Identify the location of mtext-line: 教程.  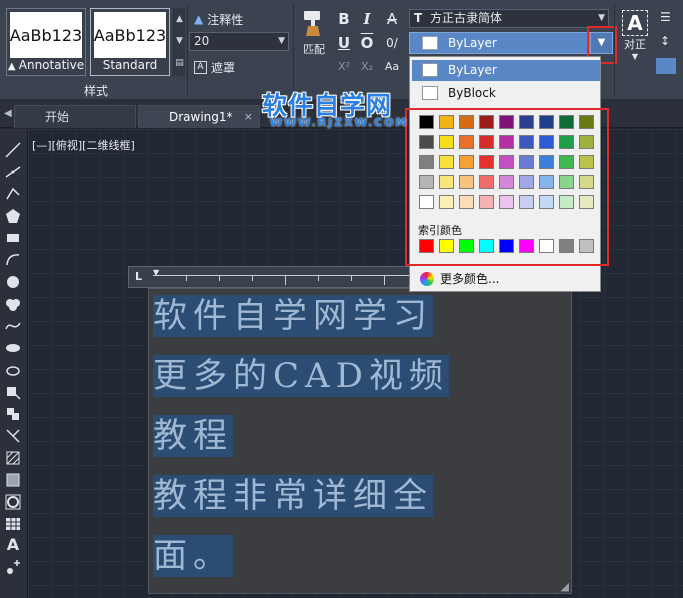
(193, 436).